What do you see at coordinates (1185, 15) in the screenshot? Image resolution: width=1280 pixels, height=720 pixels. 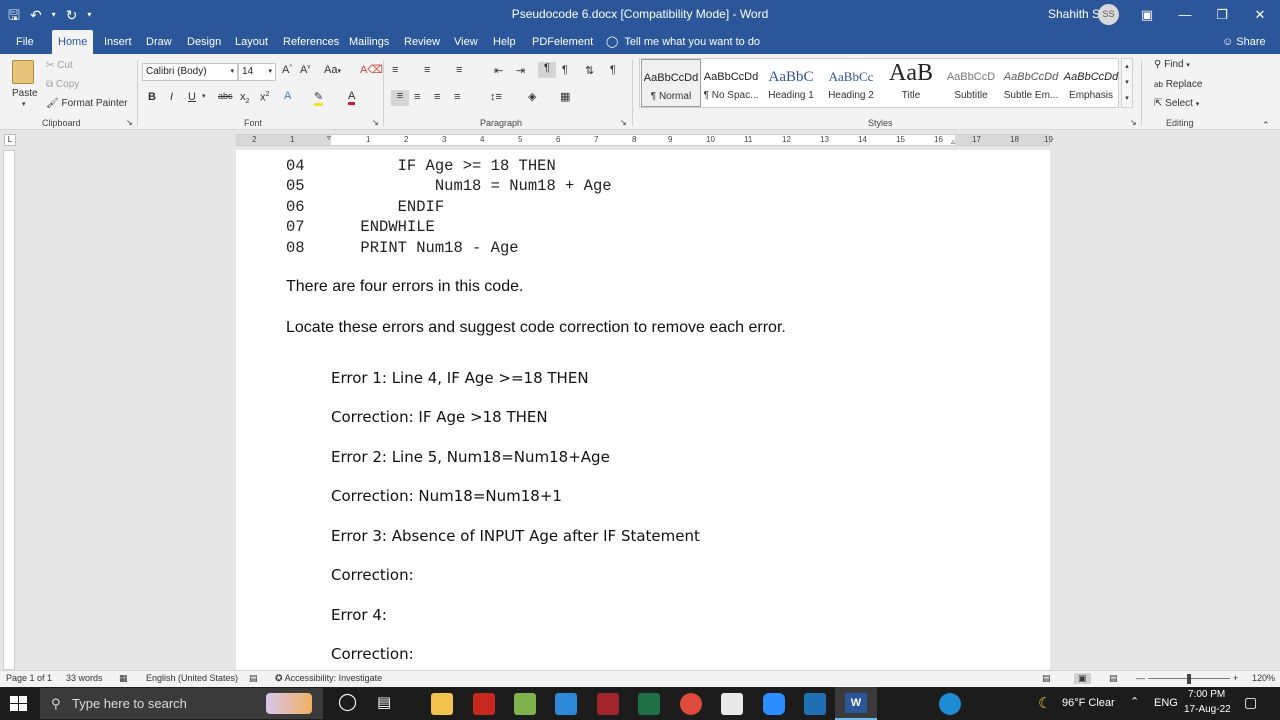 I see `minimize-button: —` at bounding box center [1185, 15].